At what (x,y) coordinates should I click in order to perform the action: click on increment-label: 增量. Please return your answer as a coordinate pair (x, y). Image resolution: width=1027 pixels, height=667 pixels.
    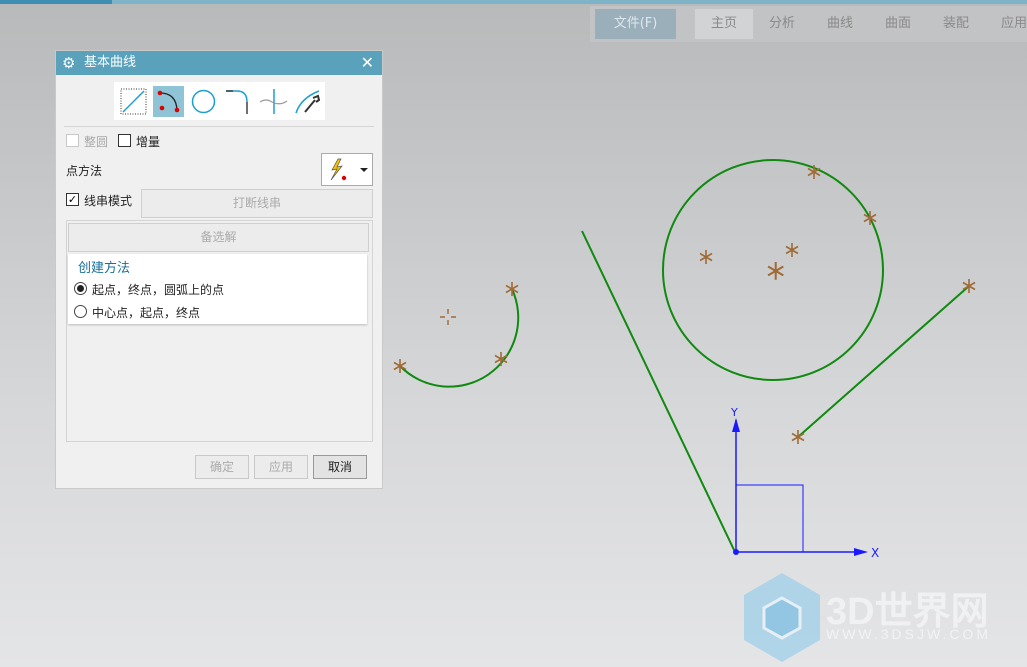
    Looking at the image, I should click on (148, 142).